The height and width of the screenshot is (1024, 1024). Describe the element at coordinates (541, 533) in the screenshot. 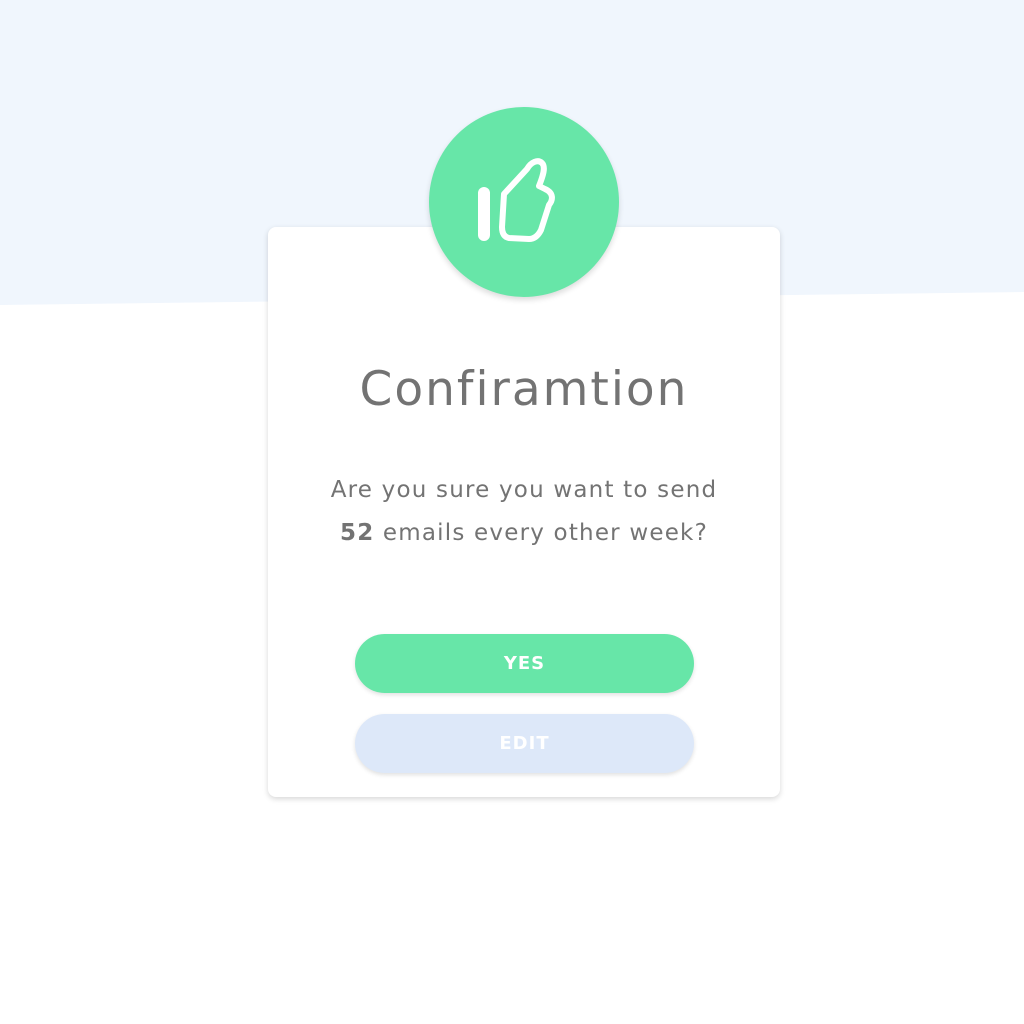

I see `message-text-end: emails every other week?` at that location.